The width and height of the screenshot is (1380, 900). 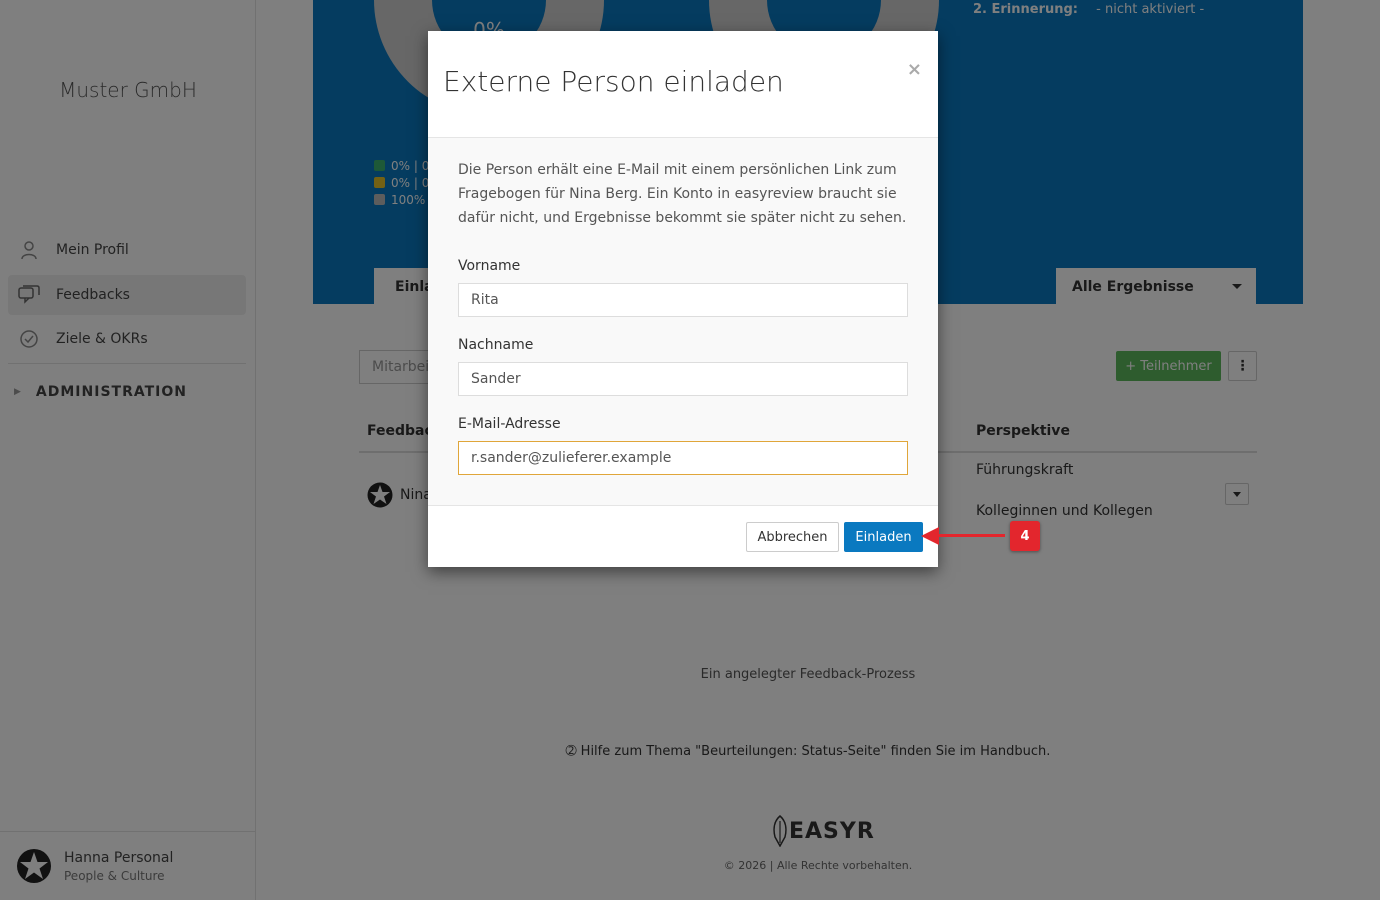 I want to click on annotation-arrow-head, so click(x=930, y=536).